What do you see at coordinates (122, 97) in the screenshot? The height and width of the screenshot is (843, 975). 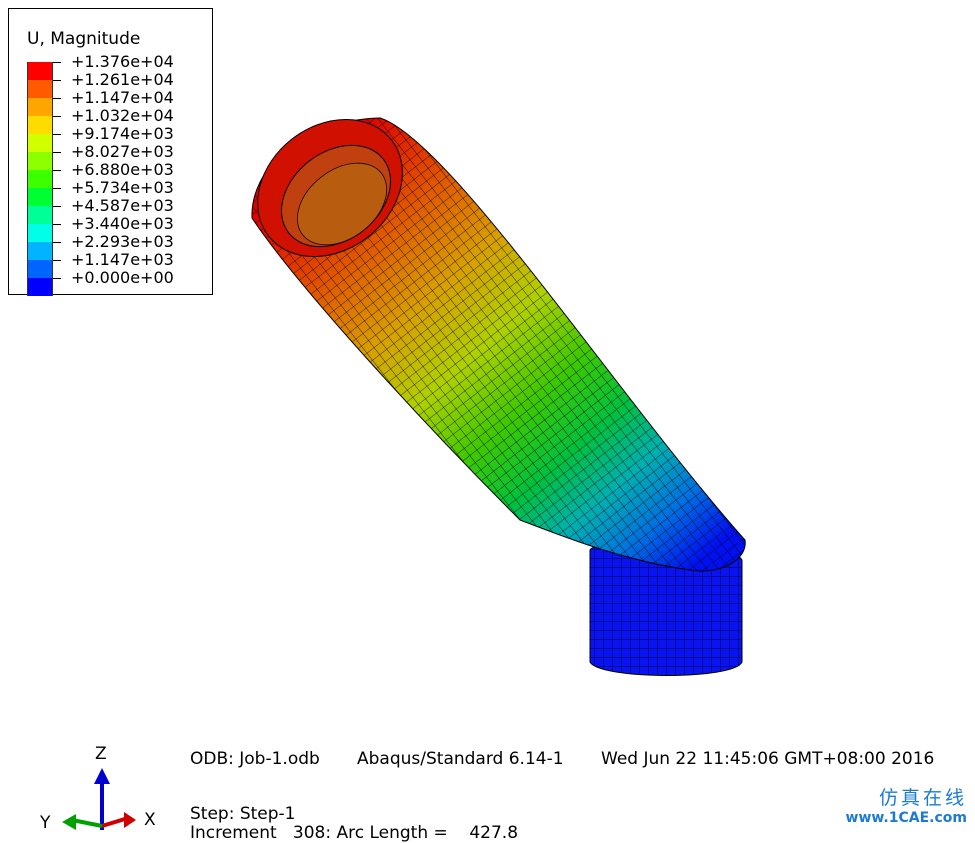 I see `legend-value: +1.147e+04` at bounding box center [122, 97].